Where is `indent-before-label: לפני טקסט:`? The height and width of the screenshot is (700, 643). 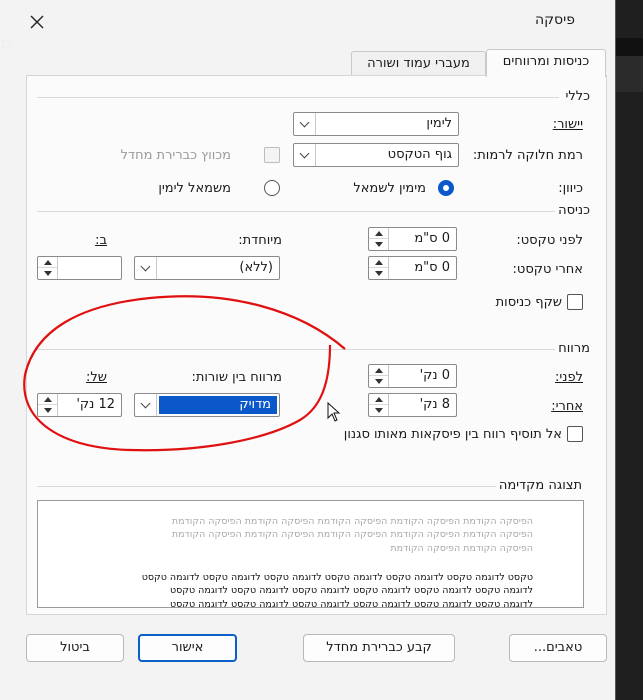 indent-before-label: לפני טקסט: is located at coordinates (549, 240).